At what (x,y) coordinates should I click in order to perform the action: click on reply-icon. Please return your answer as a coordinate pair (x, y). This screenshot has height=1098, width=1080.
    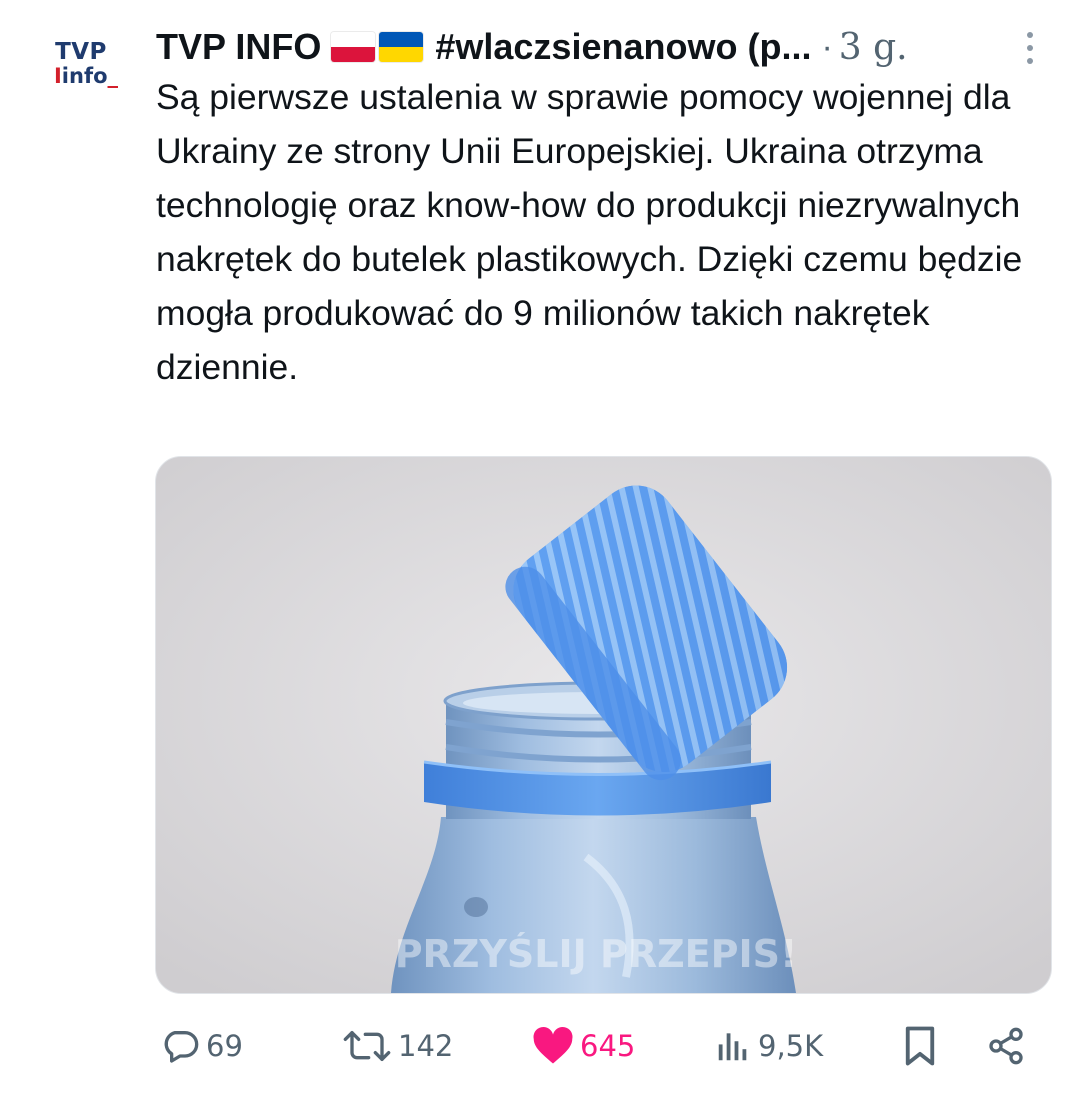
    Looking at the image, I should click on (181, 1047).